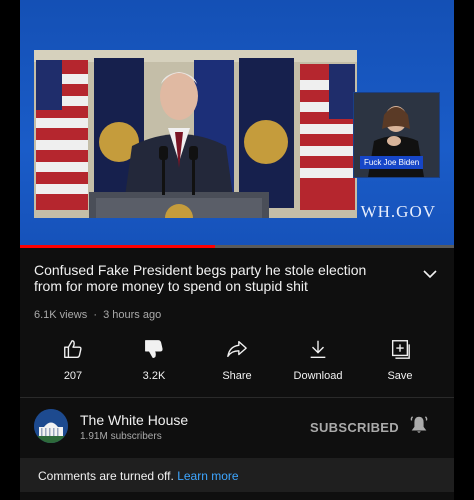 This screenshot has height=500, width=474. Describe the element at coordinates (237, 246) in the screenshot. I see `video-progress-bar` at that location.